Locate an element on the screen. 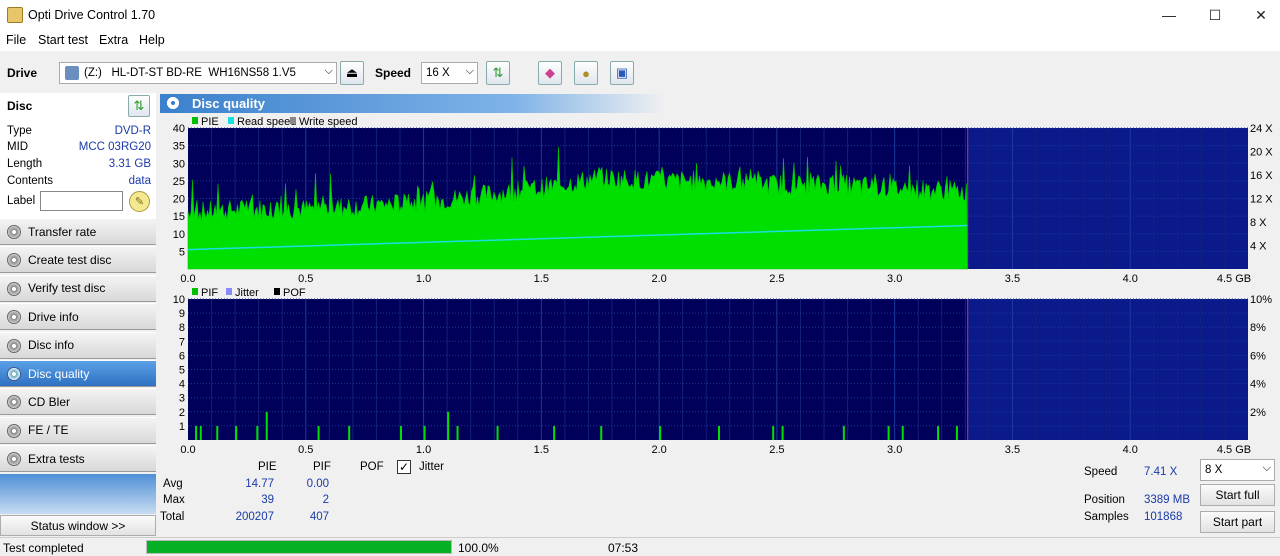 The width and height of the screenshot is (1280, 556). menu-extra: Extra is located at coordinates (113, 40).